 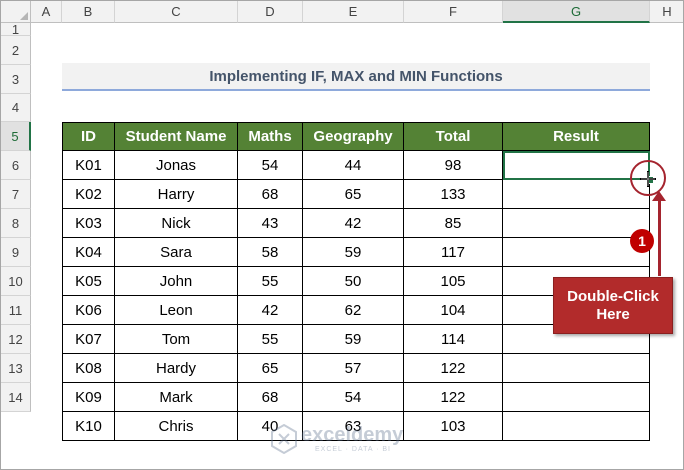 What do you see at coordinates (353, 194) in the screenshot?
I see `table-cell-geography: 65` at bounding box center [353, 194].